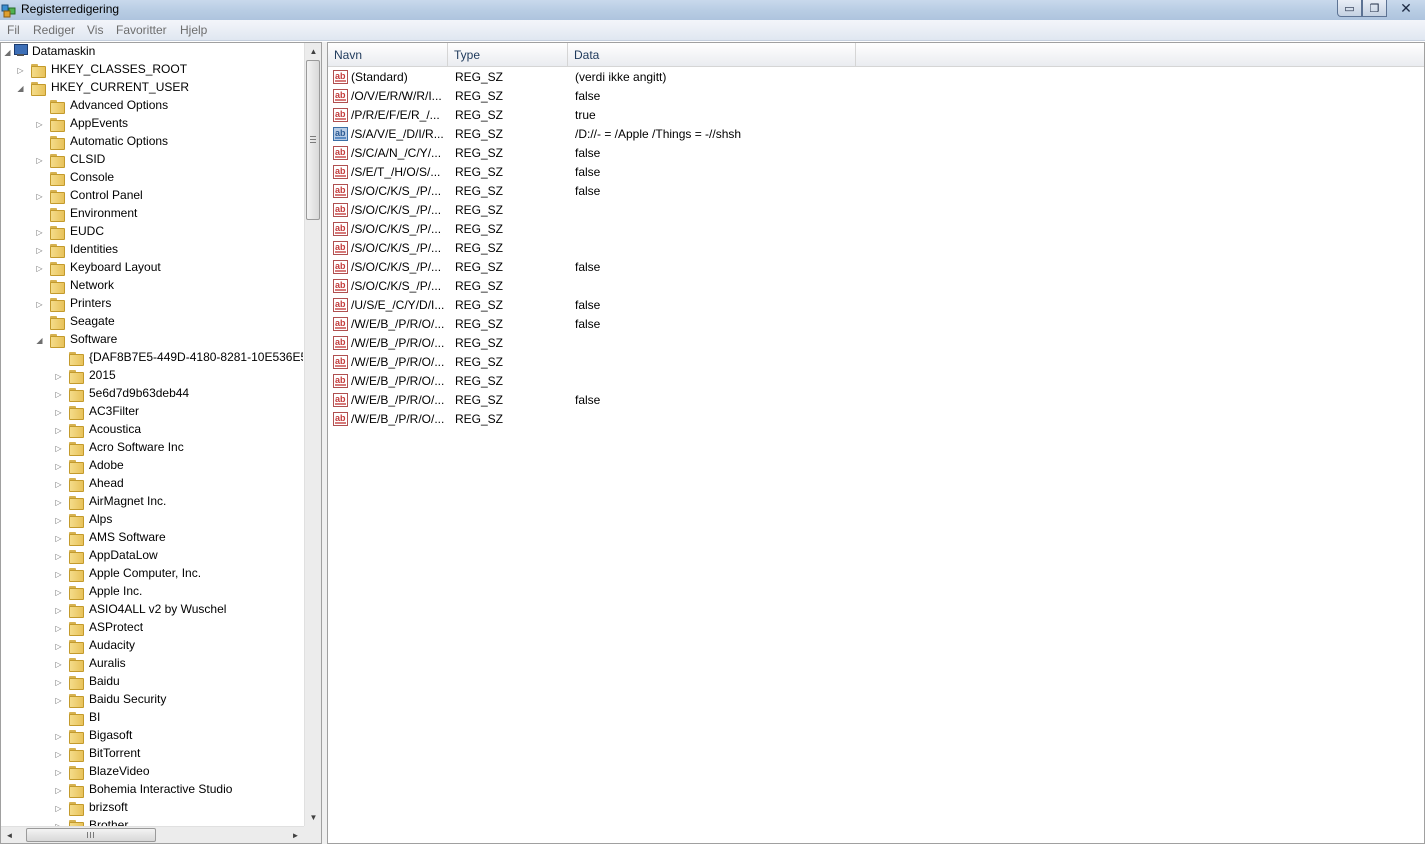 The height and width of the screenshot is (844, 1425). What do you see at coordinates (151, 124) in the screenshot?
I see `tree-node: ▷ AppEvents` at bounding box center [151, 124].